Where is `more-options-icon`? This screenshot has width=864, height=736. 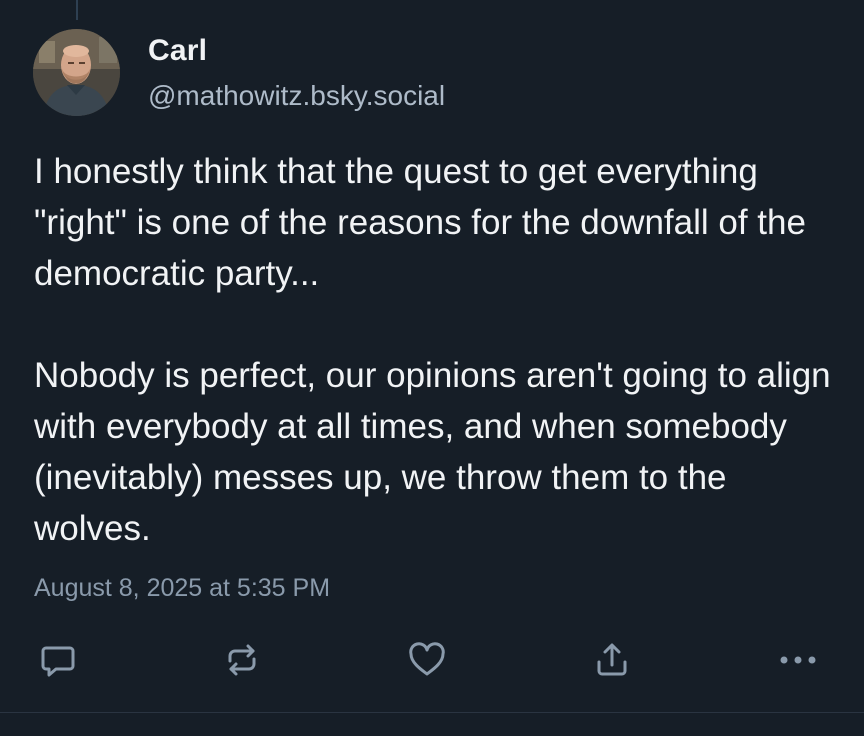
more-options-icon is located at coordinates (798, 660).